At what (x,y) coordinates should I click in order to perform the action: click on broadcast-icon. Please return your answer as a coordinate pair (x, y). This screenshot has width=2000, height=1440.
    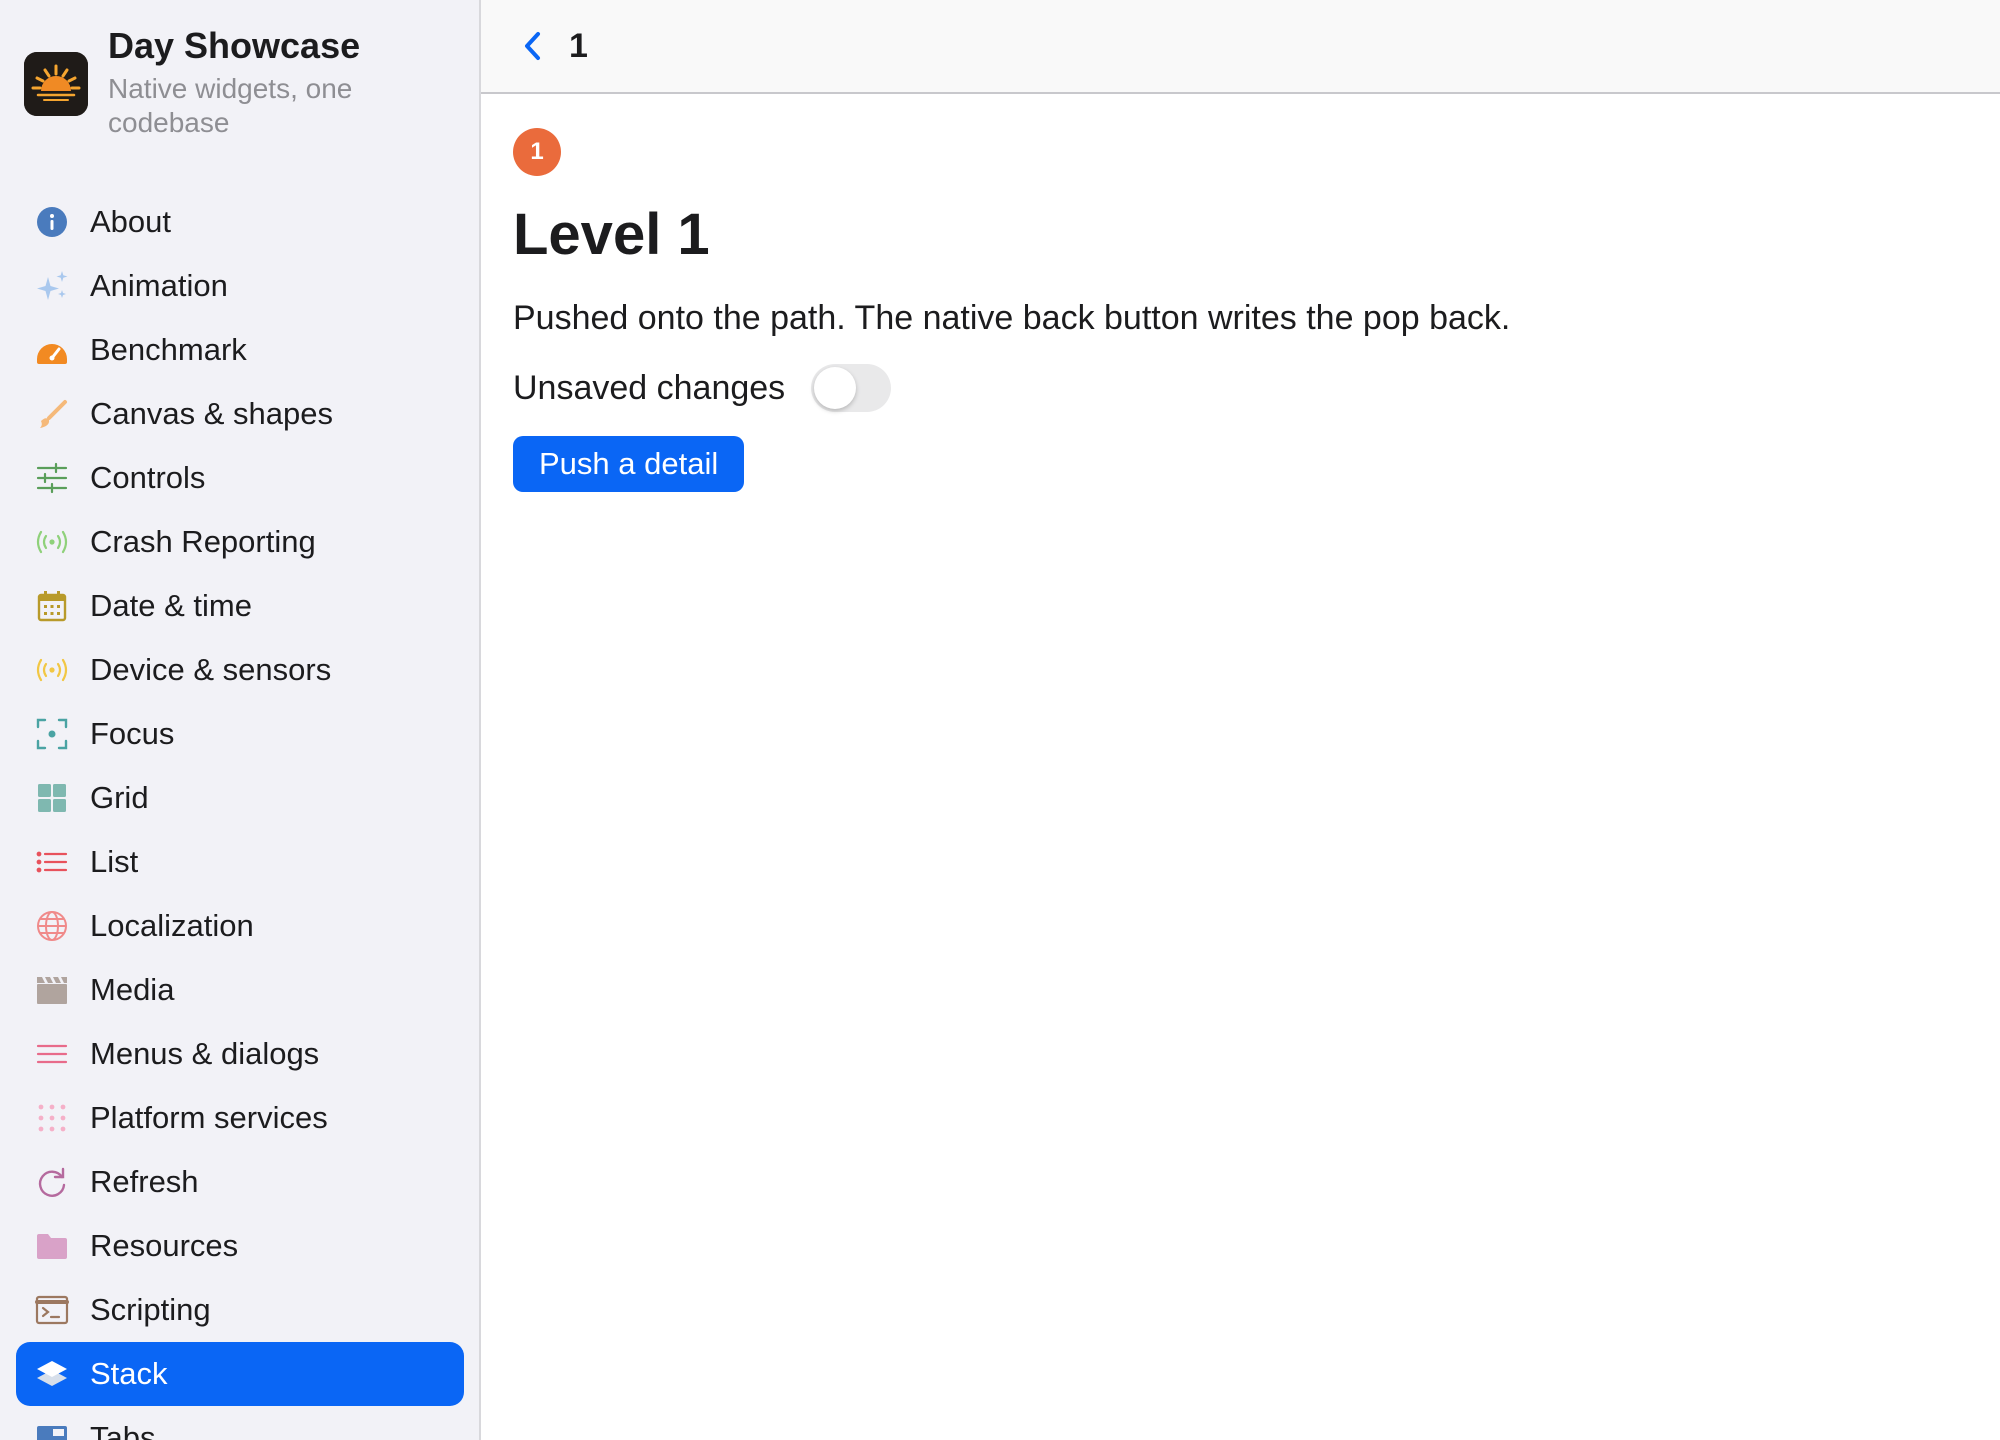
    Looking at the image, I should click on (52, 542).